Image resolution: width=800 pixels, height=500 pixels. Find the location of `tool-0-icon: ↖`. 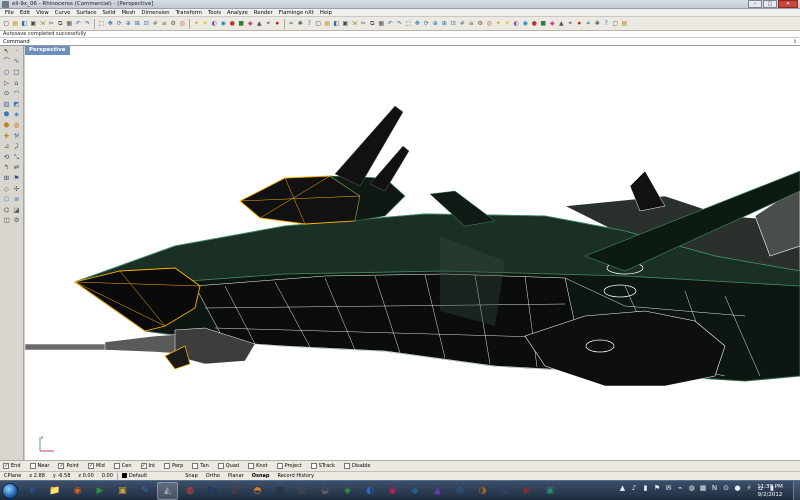

tool-0-icon: ↖ is located at coordinates (6, 51).